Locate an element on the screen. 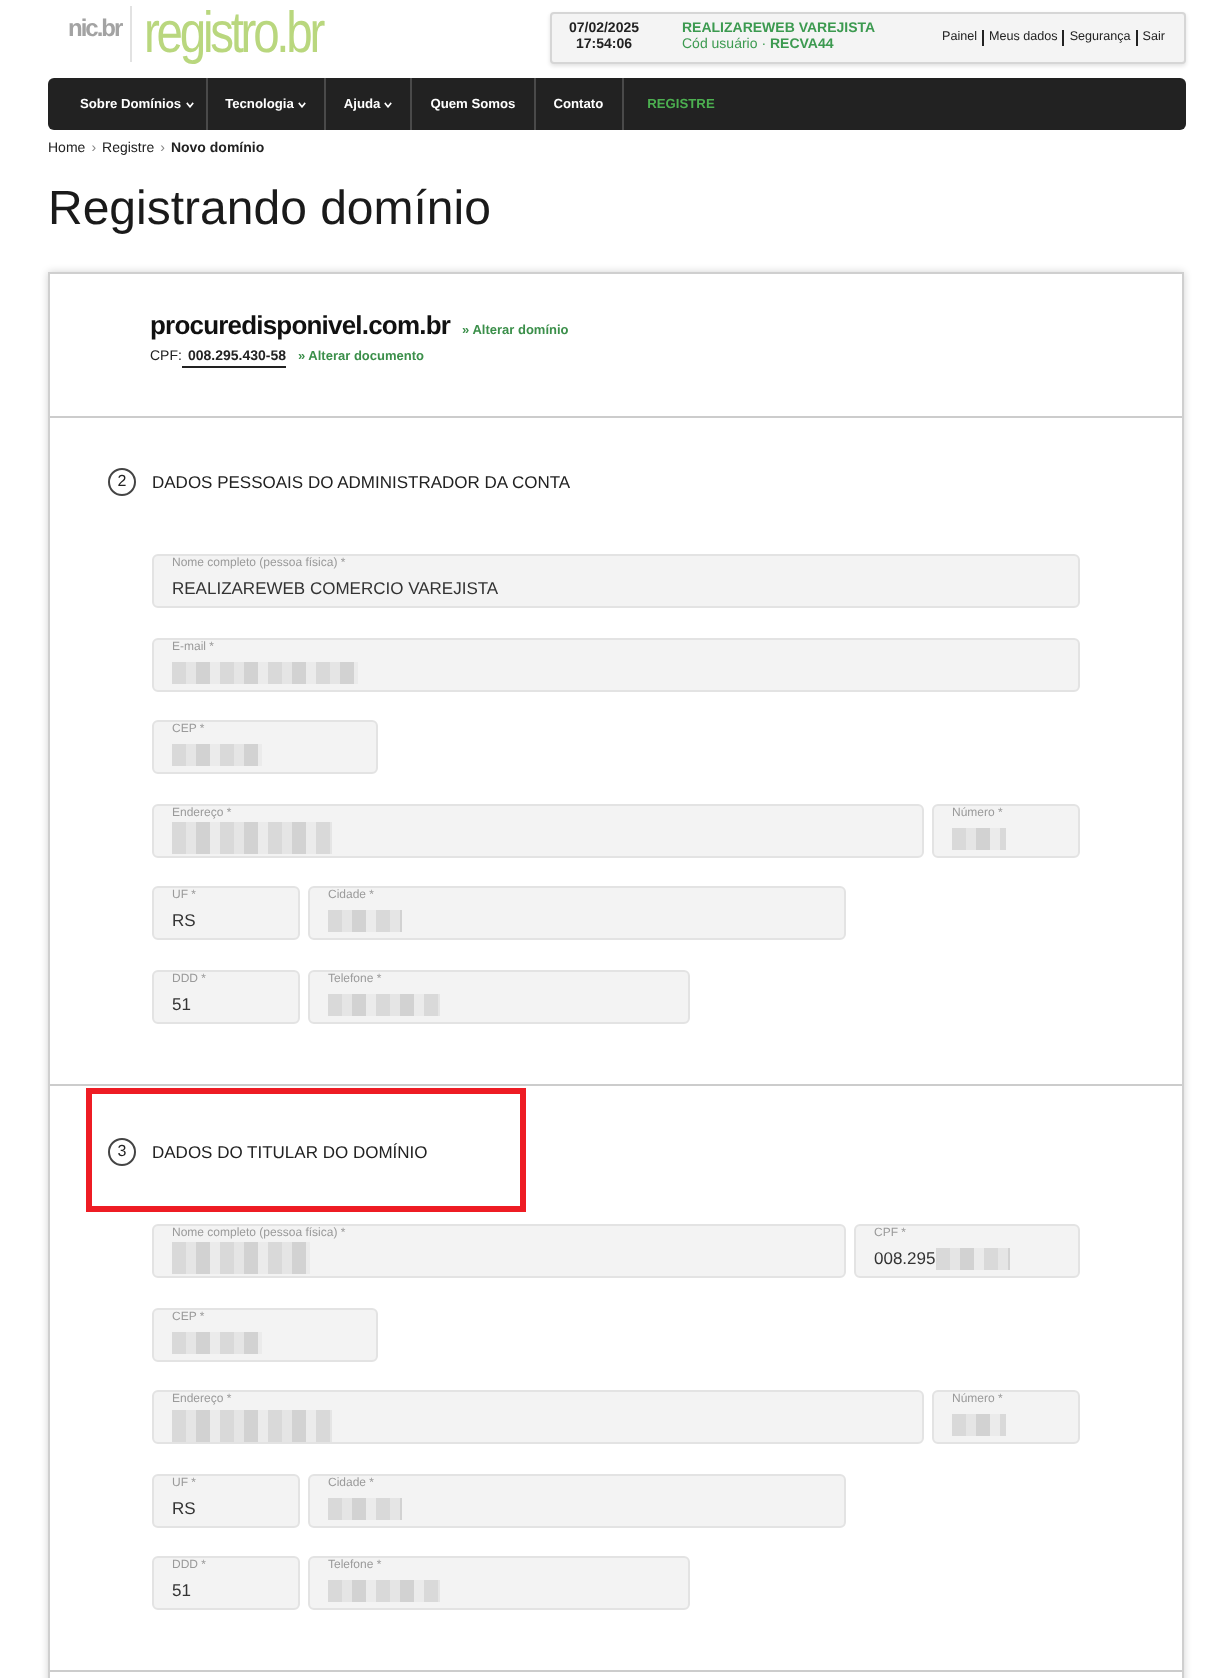  section-title: DADOS PESSOAIS DO ADMINISTRADOR DA CONTA is located at coordinates (361, 482).